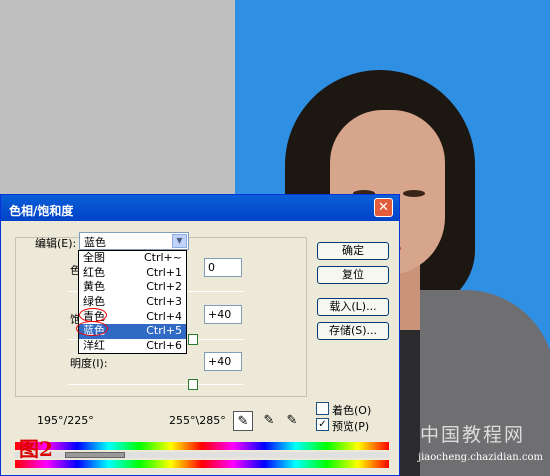  Describe the element at coordinates (164, 287) in the screenshot. I see `dropdown-item-shortcut: Ctrl+2` at that location.